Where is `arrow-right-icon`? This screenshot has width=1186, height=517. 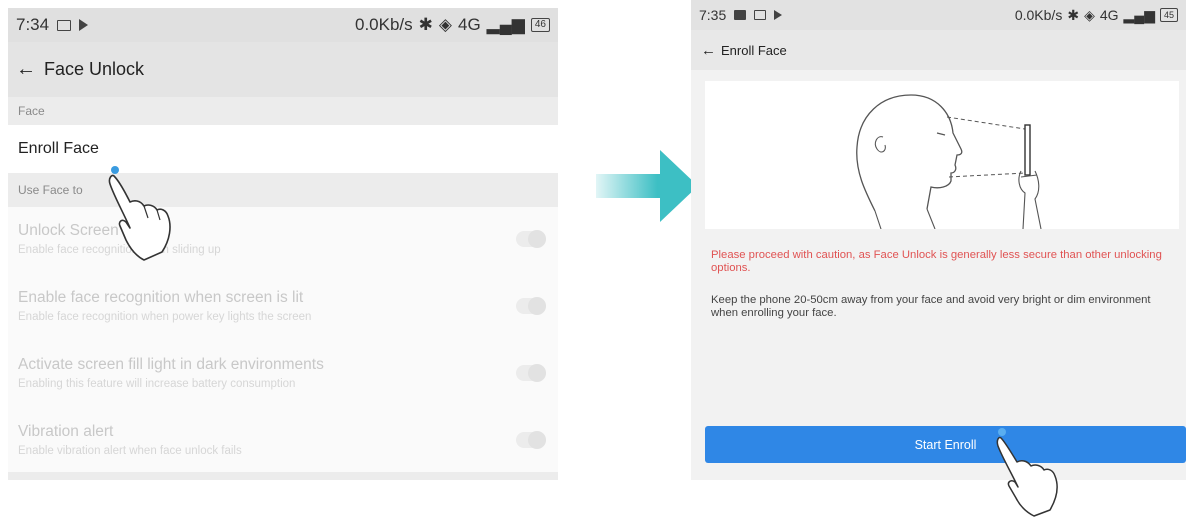 arrow-right-icon is located at coordinates (647, 186).